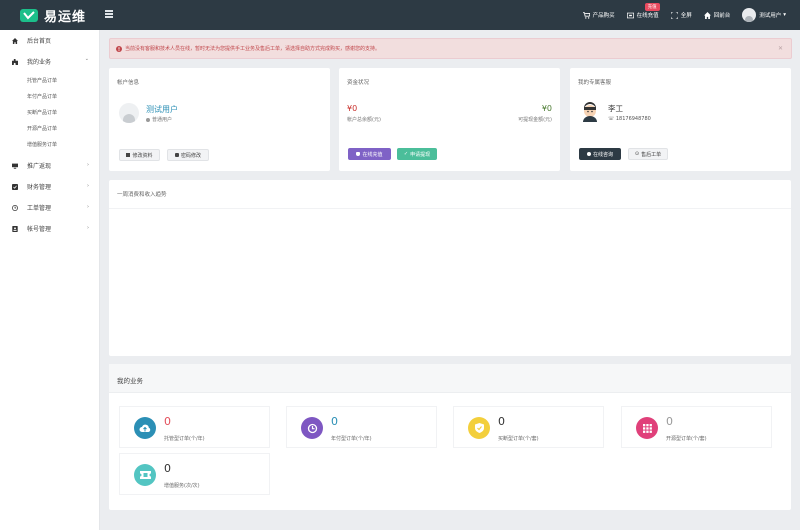 The image size is (800, 530). Describe the element at coordinates (361, 427) in the screenshot. I see `business-item-annual: 0 年付型订单(个/年)` at that location.